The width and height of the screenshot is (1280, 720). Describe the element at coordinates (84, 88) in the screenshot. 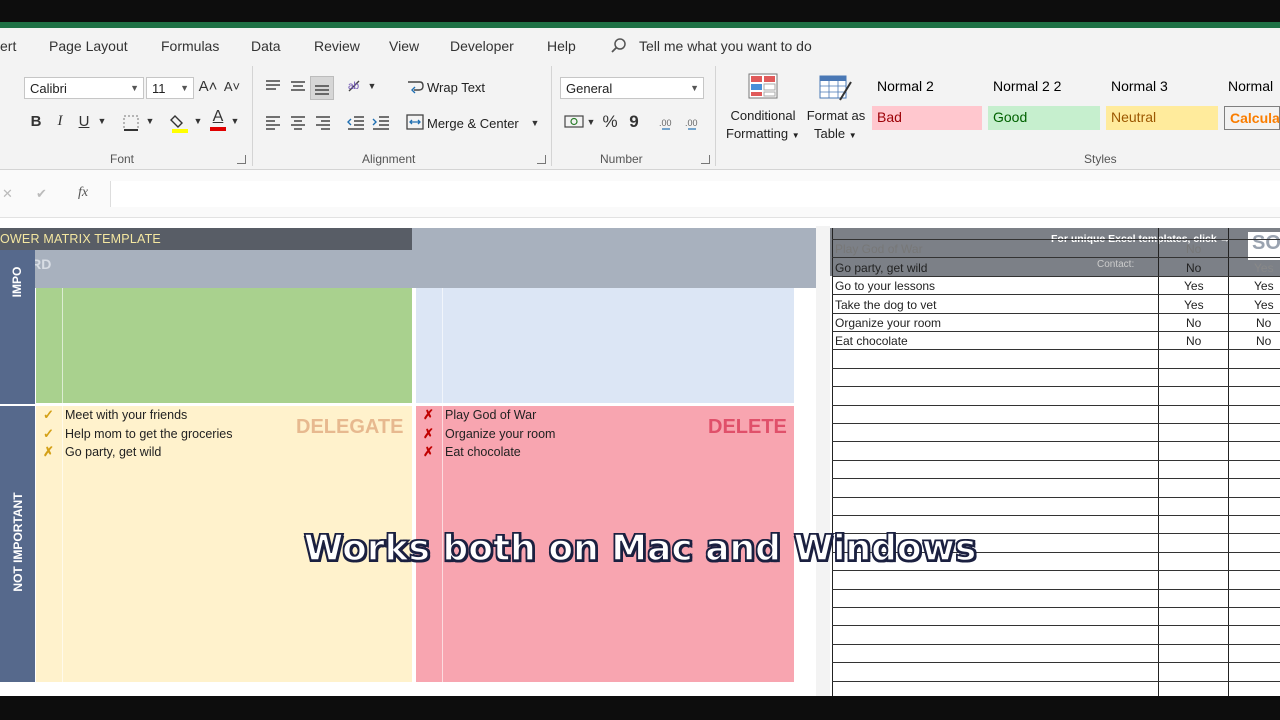

I see `font-name-combo: Calibri ▼` at that location.